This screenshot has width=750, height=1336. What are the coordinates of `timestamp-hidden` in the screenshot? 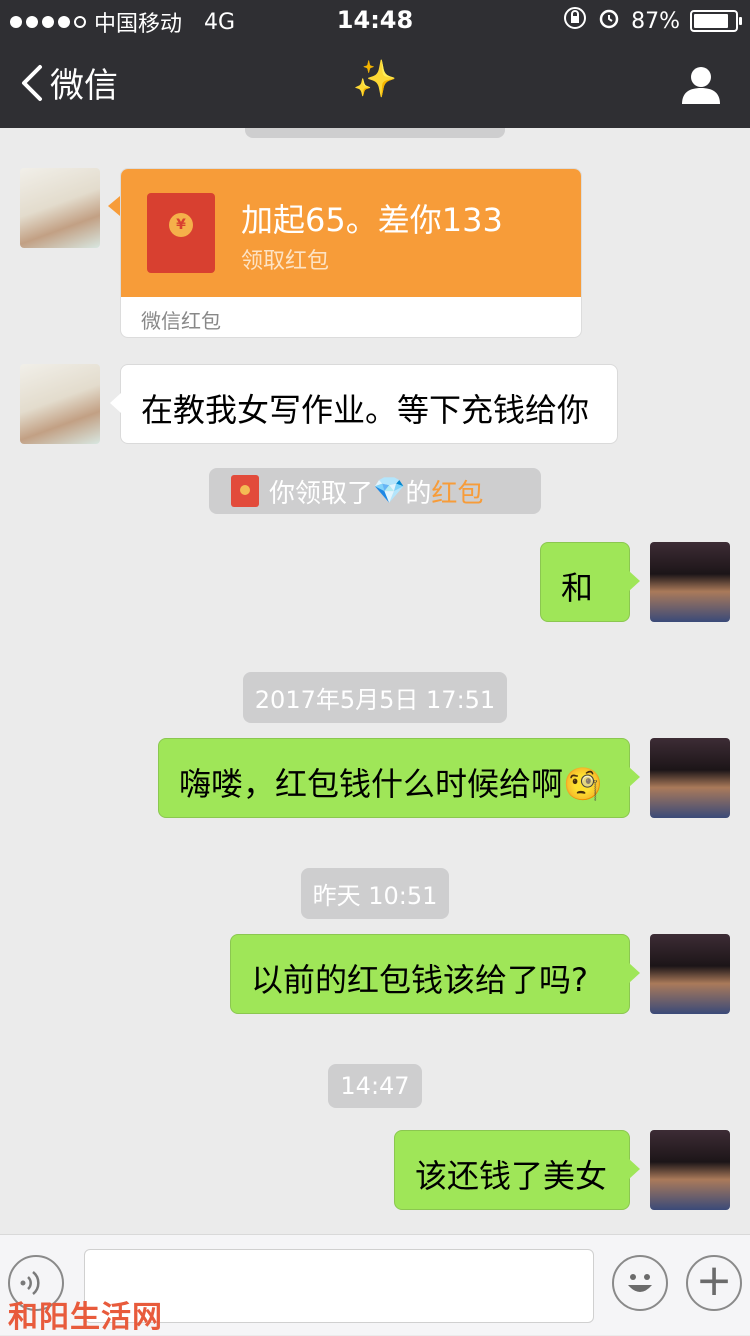 It's located at (375, 135).